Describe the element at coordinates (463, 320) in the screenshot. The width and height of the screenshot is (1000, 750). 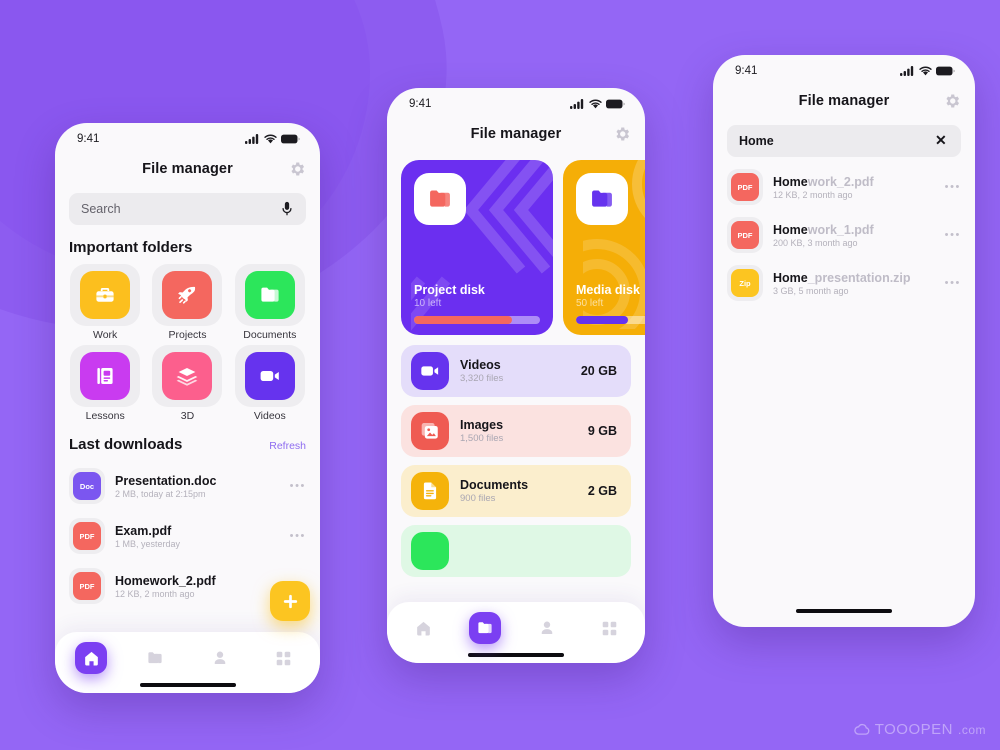
I see `disk-progress-fill` at that location.